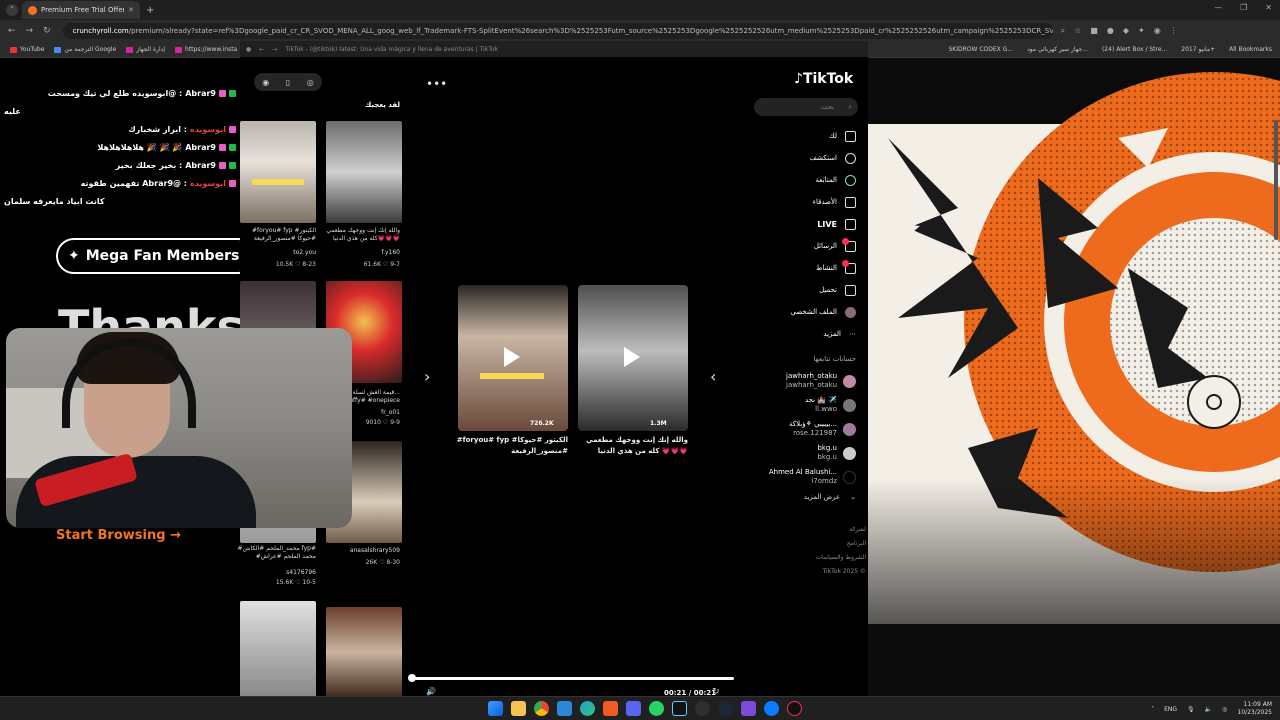  Describe the element at coordinates (1250, 49) in the screenshot. I see `all-bookmarks: All Bookmarks` at that location.